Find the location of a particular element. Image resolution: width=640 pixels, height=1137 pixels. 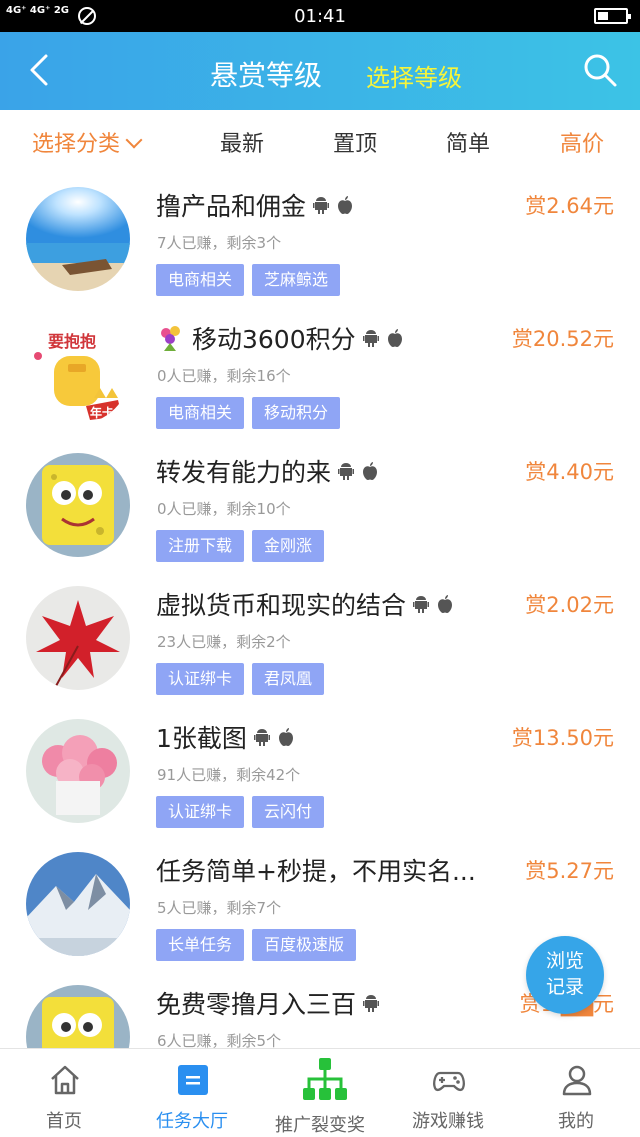

chevron-down-icon is located at coordinates (134, 140).